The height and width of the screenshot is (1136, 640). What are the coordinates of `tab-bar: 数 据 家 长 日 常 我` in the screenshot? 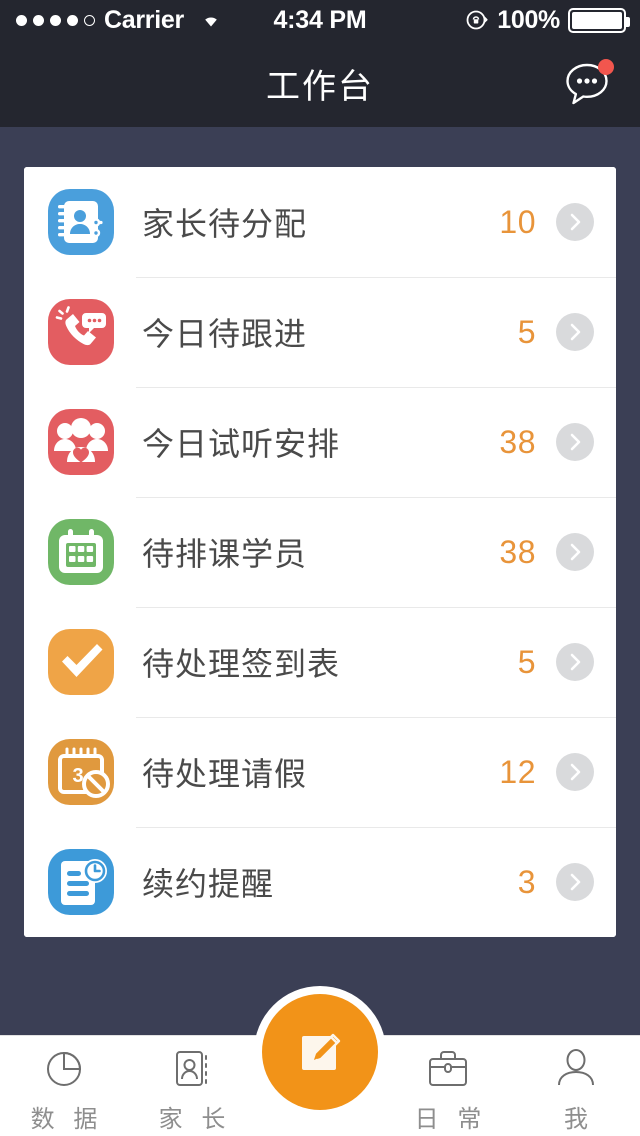 It's located at (320, 1061).